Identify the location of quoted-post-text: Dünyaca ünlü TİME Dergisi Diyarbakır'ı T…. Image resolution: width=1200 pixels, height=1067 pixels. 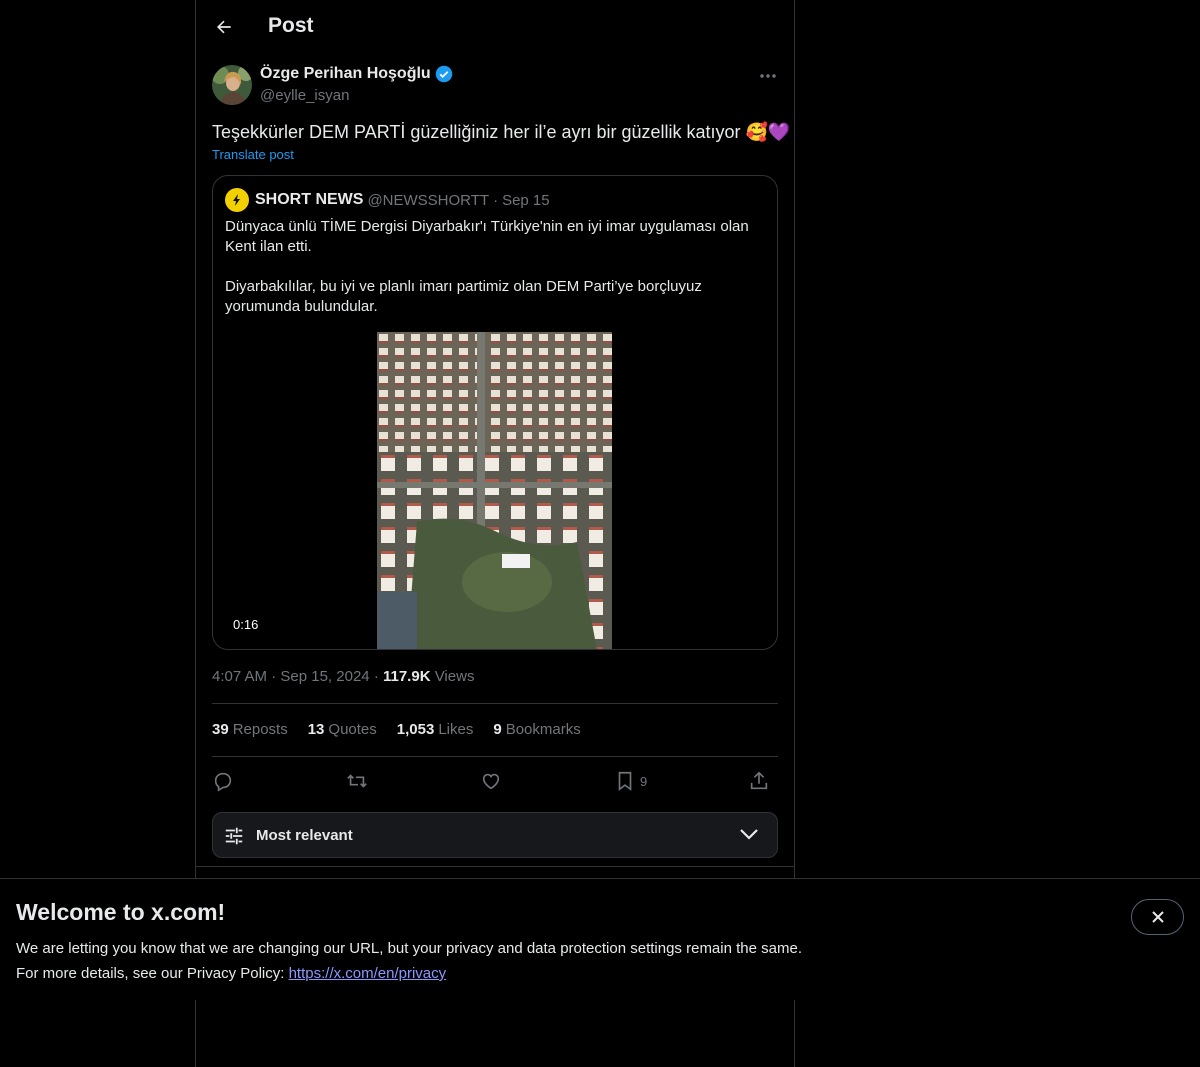
(495, 267).